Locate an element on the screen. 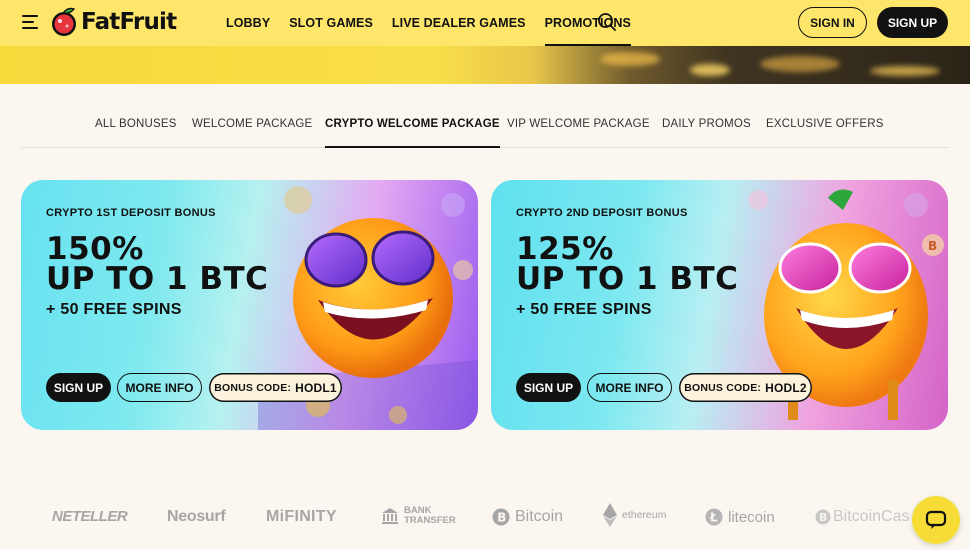 The width and height of the screenshot is (970, 550). ethereum-icon is located at coordinates (610, 515).